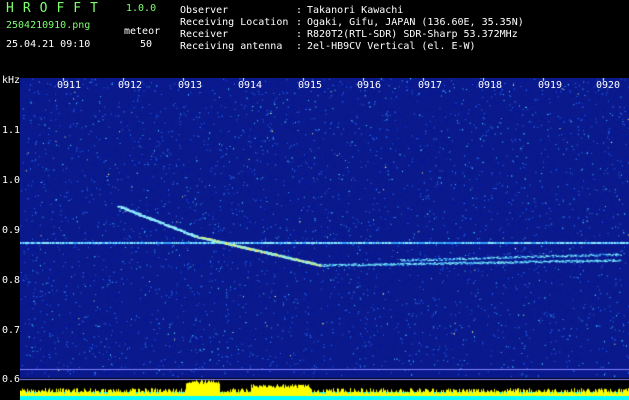  What do you see at coordinates (355, 10) in the screenshot?
I see `info-value-observer: Takanori Kawachi` at bounding box center [355, 10].